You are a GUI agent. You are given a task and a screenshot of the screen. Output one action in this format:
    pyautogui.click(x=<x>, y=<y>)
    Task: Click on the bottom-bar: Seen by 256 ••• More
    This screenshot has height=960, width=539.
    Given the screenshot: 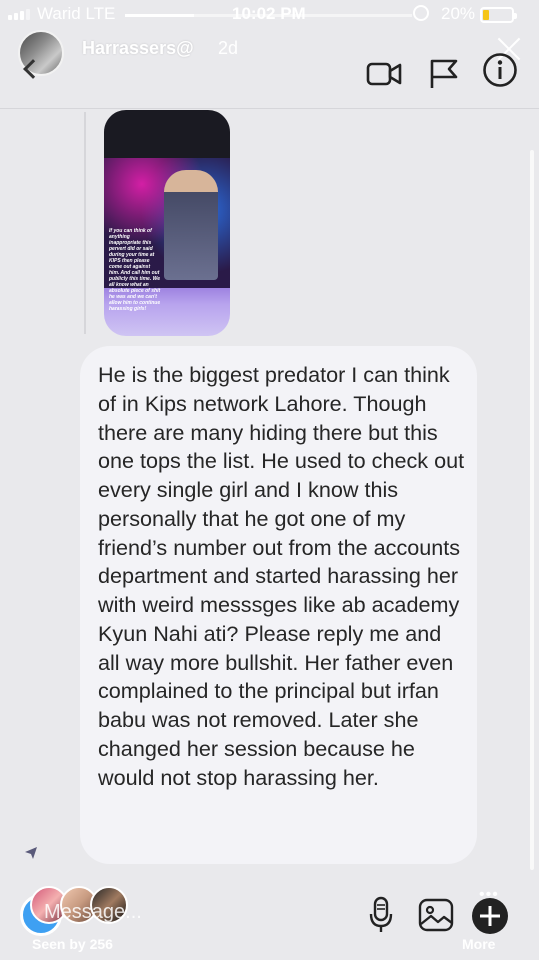 What is the action you would take?
    pyautogui.click(x=269, y=923)
    